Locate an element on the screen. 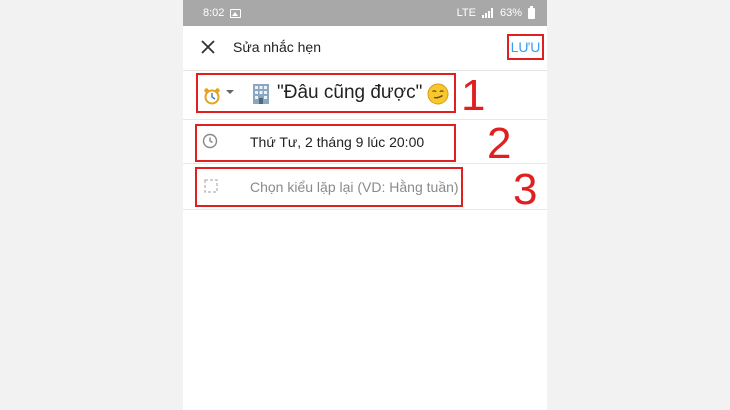 Image resolution: width=730 pixels, height=410 pixels. save-button: LƯU is located at coordinates (525, 47).